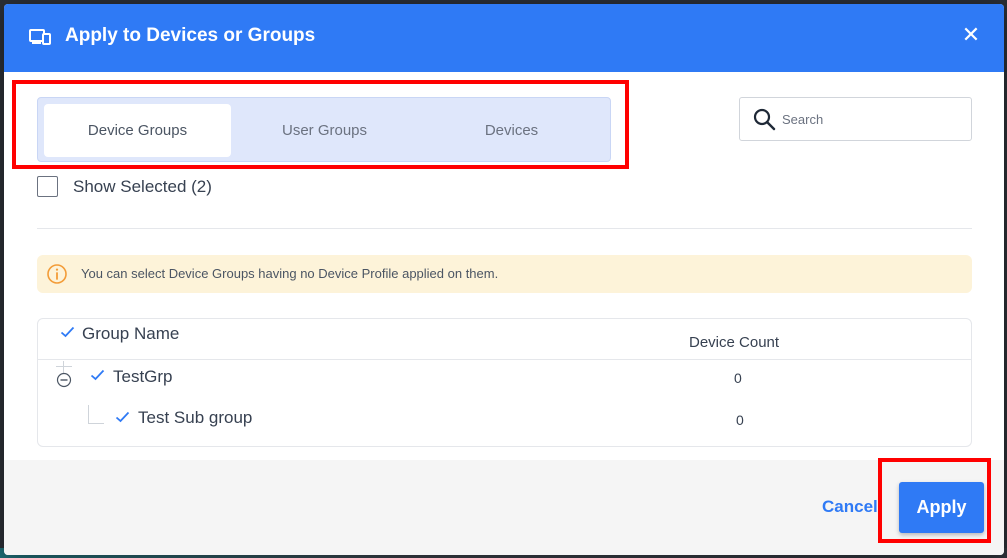 Image resolution: width=1007 pixels, height=558 pixels. I want to click on dialog-header: Apply to Devices or Groups ✕, so click(504, 38).